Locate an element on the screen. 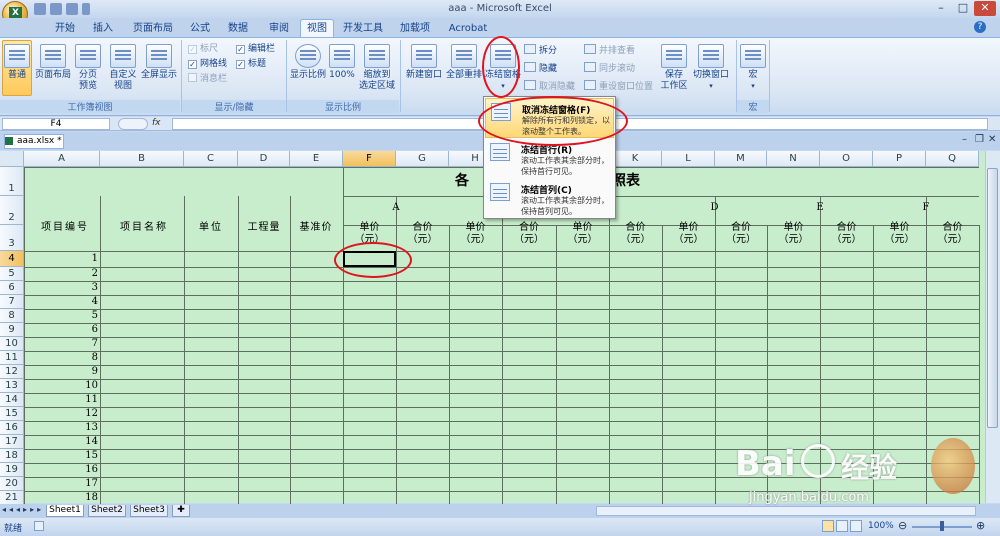 Image resolution: width=1000 pixels, height=536 pixels. switch-windows-button: 切换窗口 ▾ is located at coordinates (711, 68).